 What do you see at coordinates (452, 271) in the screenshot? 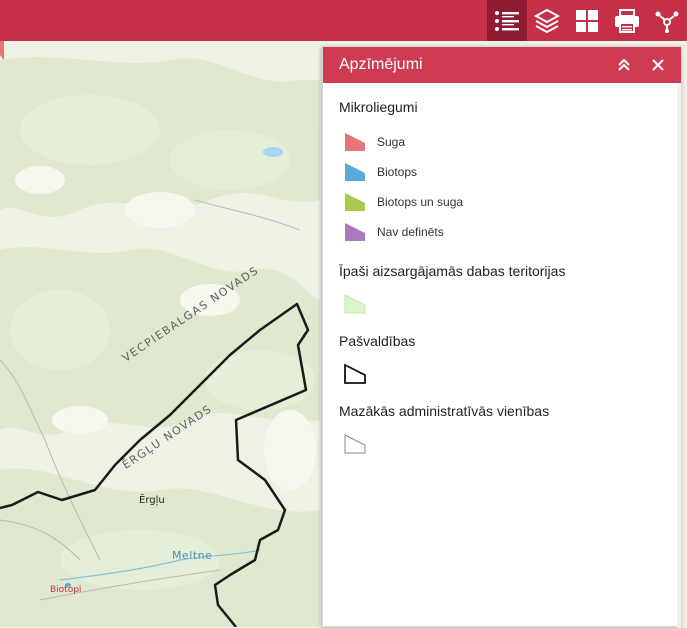
I see `legend-group-title: Īpaši aizsargājamās dabas teritorijas` at bounding box center [452, 271].